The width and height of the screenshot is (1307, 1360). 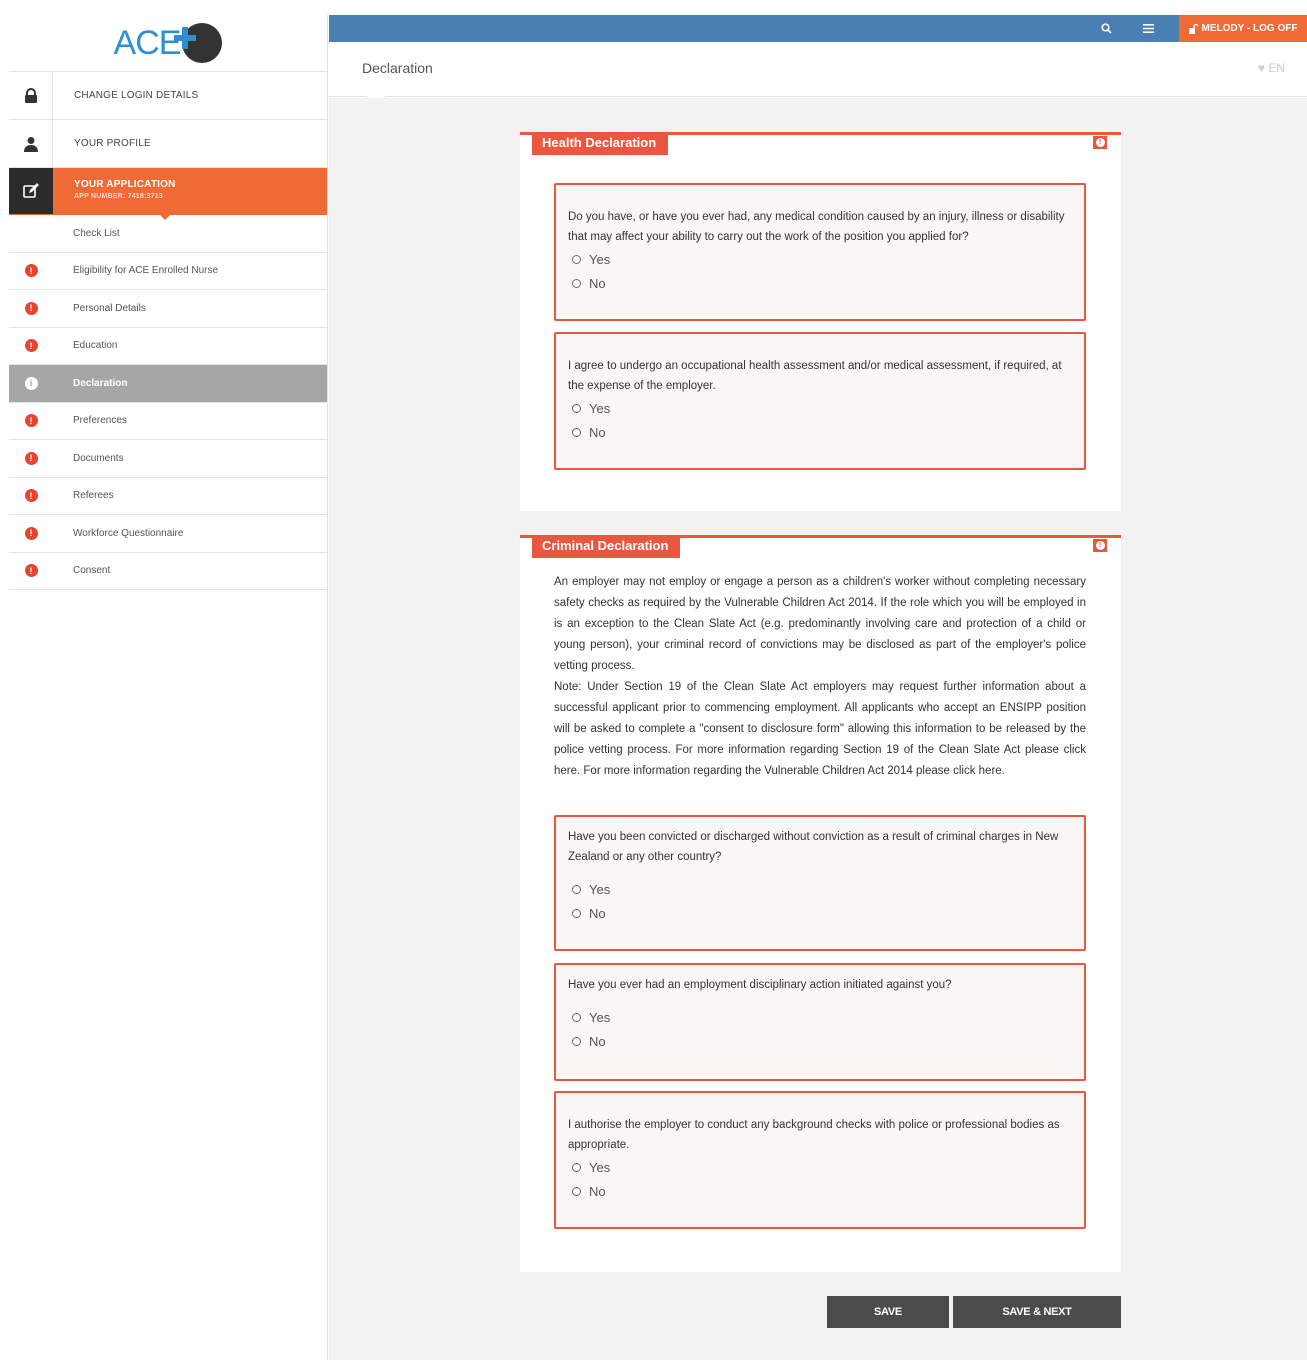 I want to click on language-selector: ♥ EN, so click(x=1271, y=68).